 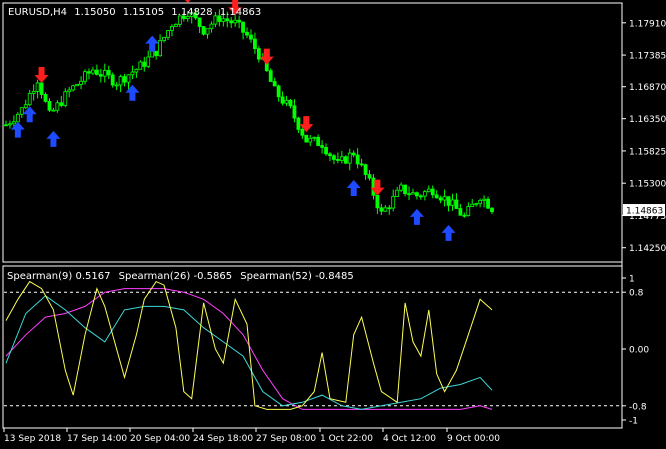 I want to click on price-tick-label: 1.14250, so click(x=647, y=249).